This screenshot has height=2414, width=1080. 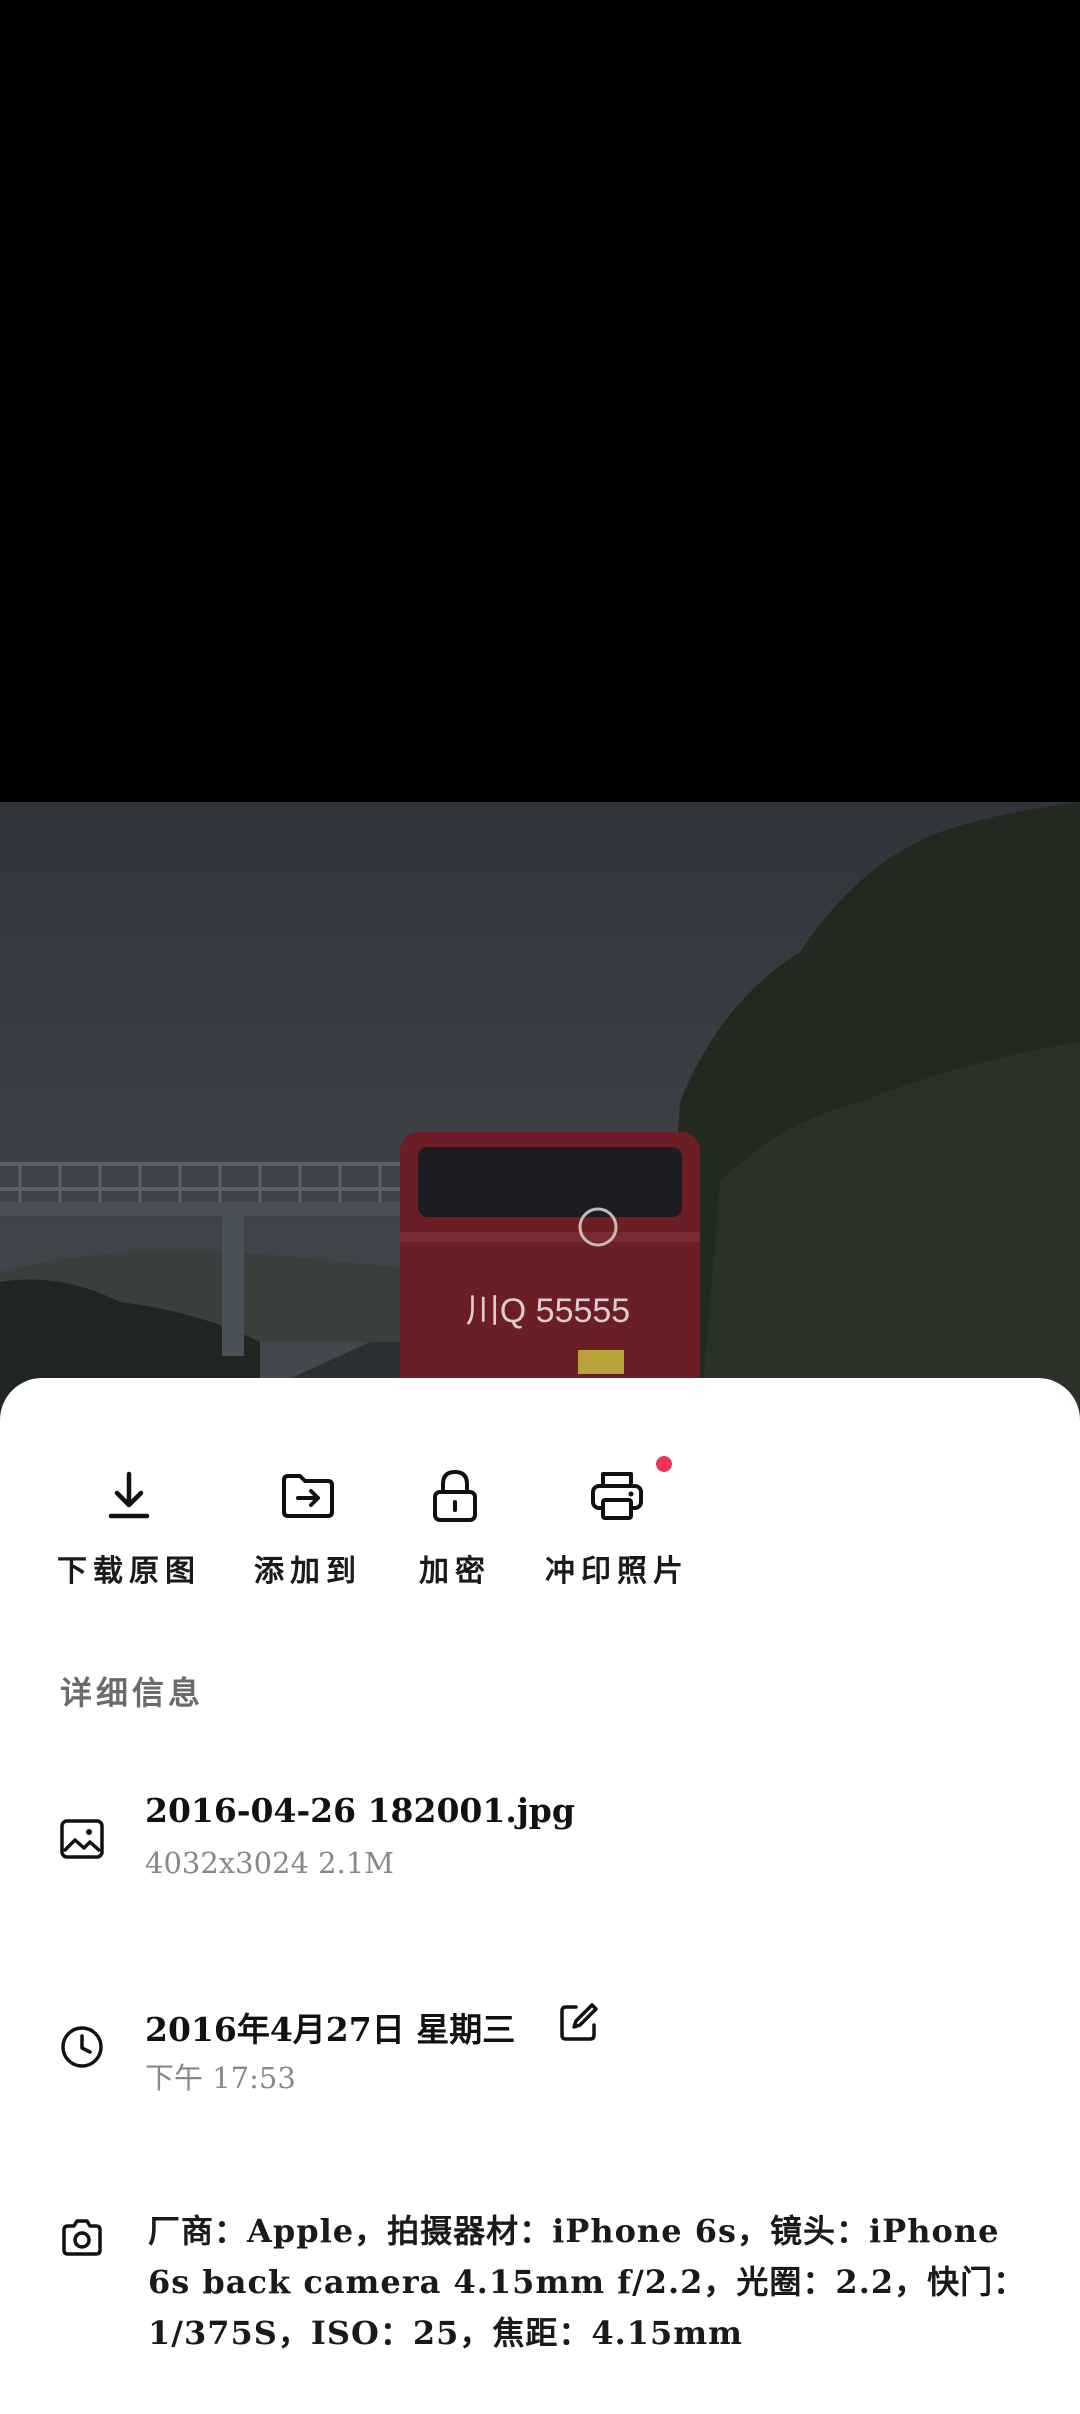 I want to click on encrypt-button: 加密, so click(x=455, y=1541).